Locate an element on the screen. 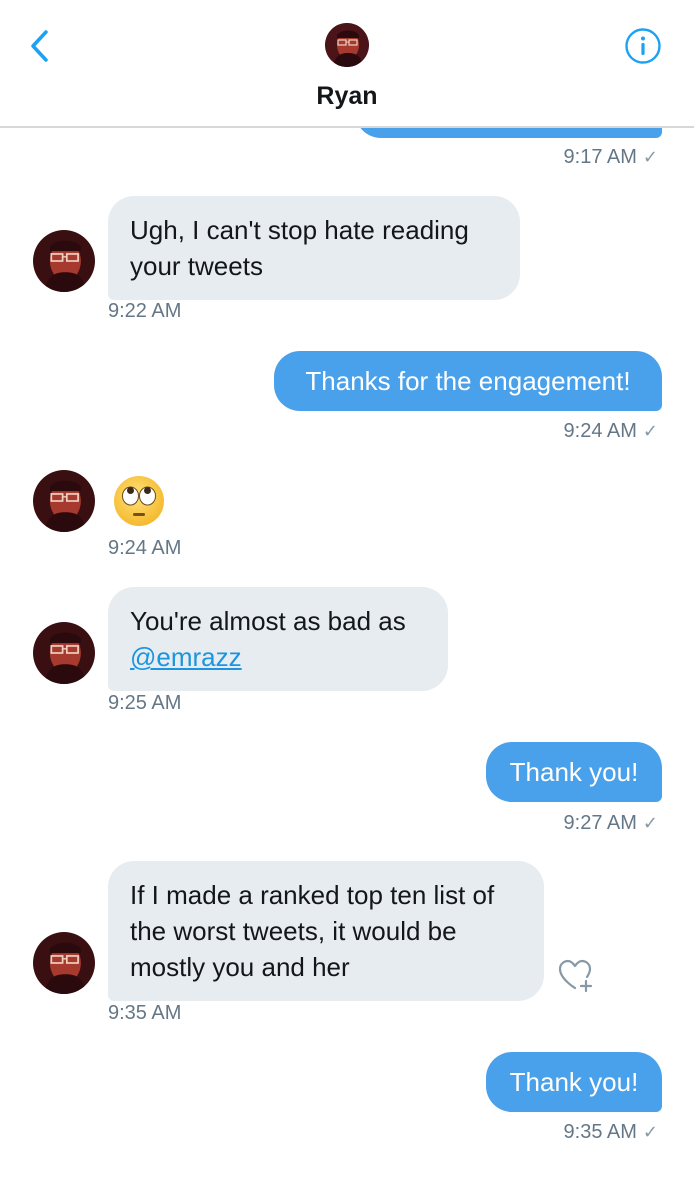  message-text: You're almost as bad as is located at coordinates (268, 621).